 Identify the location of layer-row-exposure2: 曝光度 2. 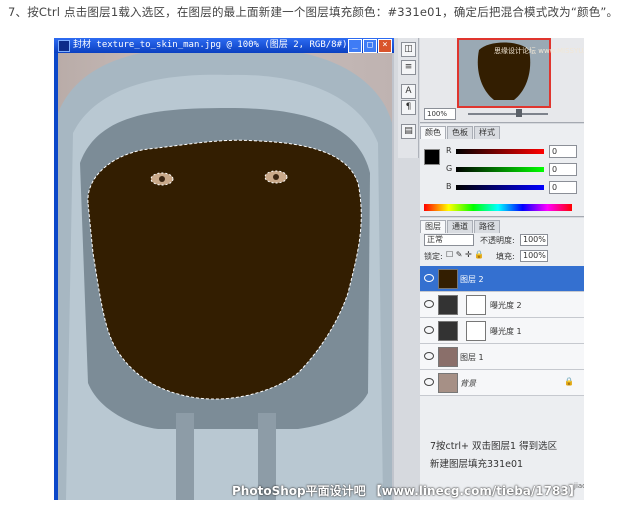
(502, 305).